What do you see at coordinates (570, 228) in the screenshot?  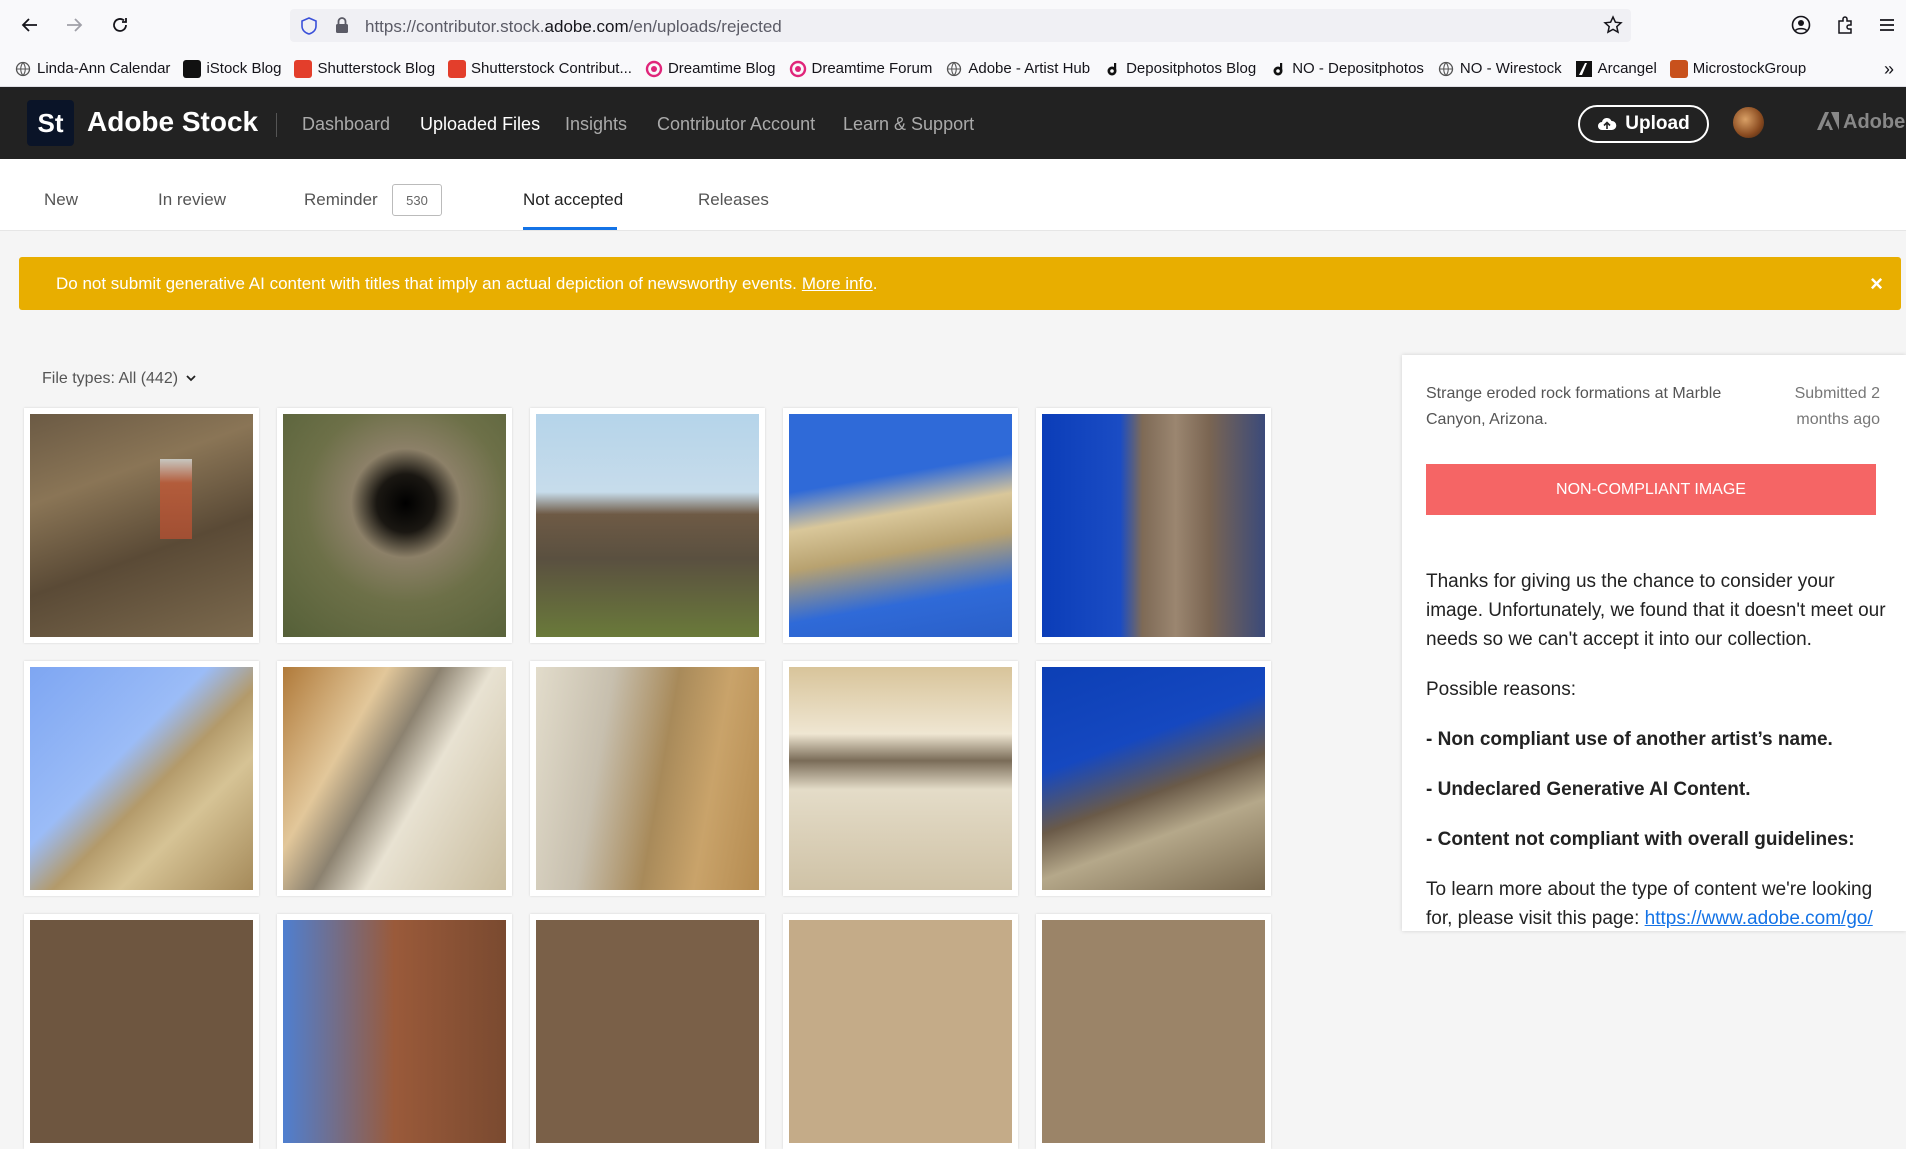 I see `active-tab-indicator` at bounding box center [570, 228].